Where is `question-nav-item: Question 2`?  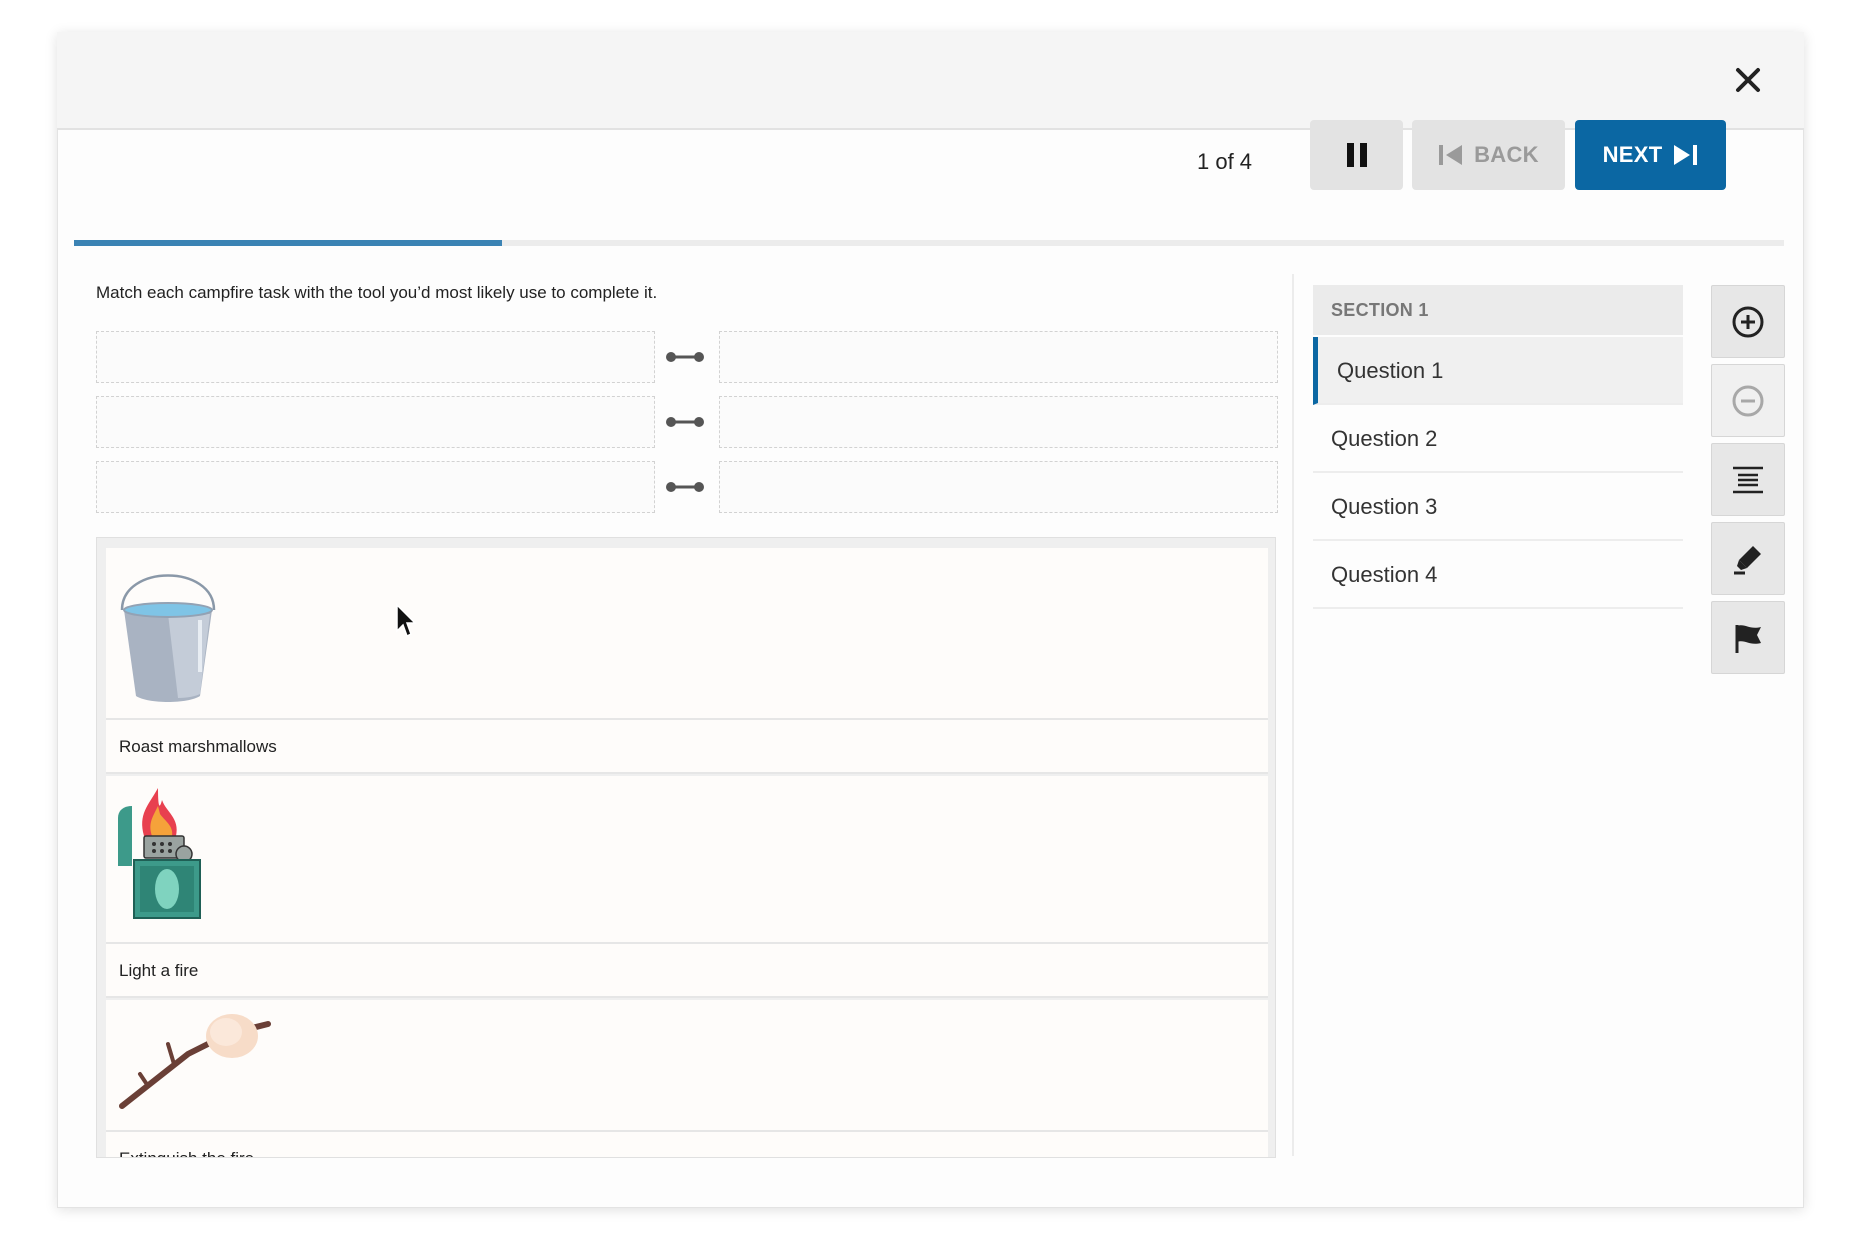
question-nav-item: Question 2 is located at coordinates (1498, 439).